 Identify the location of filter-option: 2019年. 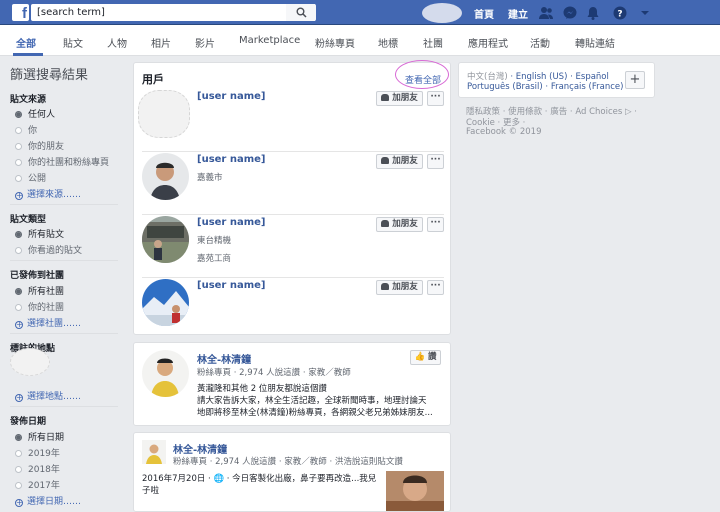
(37, 452).